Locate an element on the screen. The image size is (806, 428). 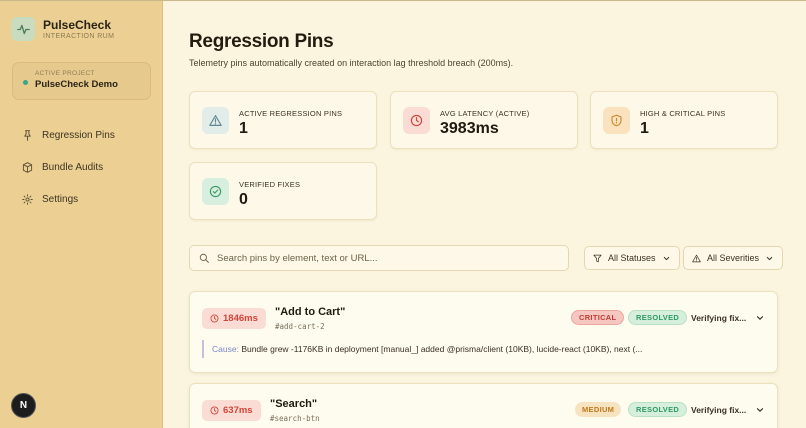
latency-badge: 637ms is located at coordinates (231, 410).